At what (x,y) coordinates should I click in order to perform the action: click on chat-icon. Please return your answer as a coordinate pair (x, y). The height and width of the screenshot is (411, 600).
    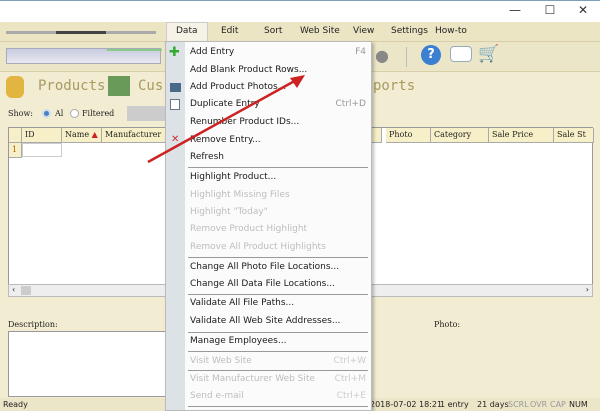
    Looking at the image, I should click on (461, 54).